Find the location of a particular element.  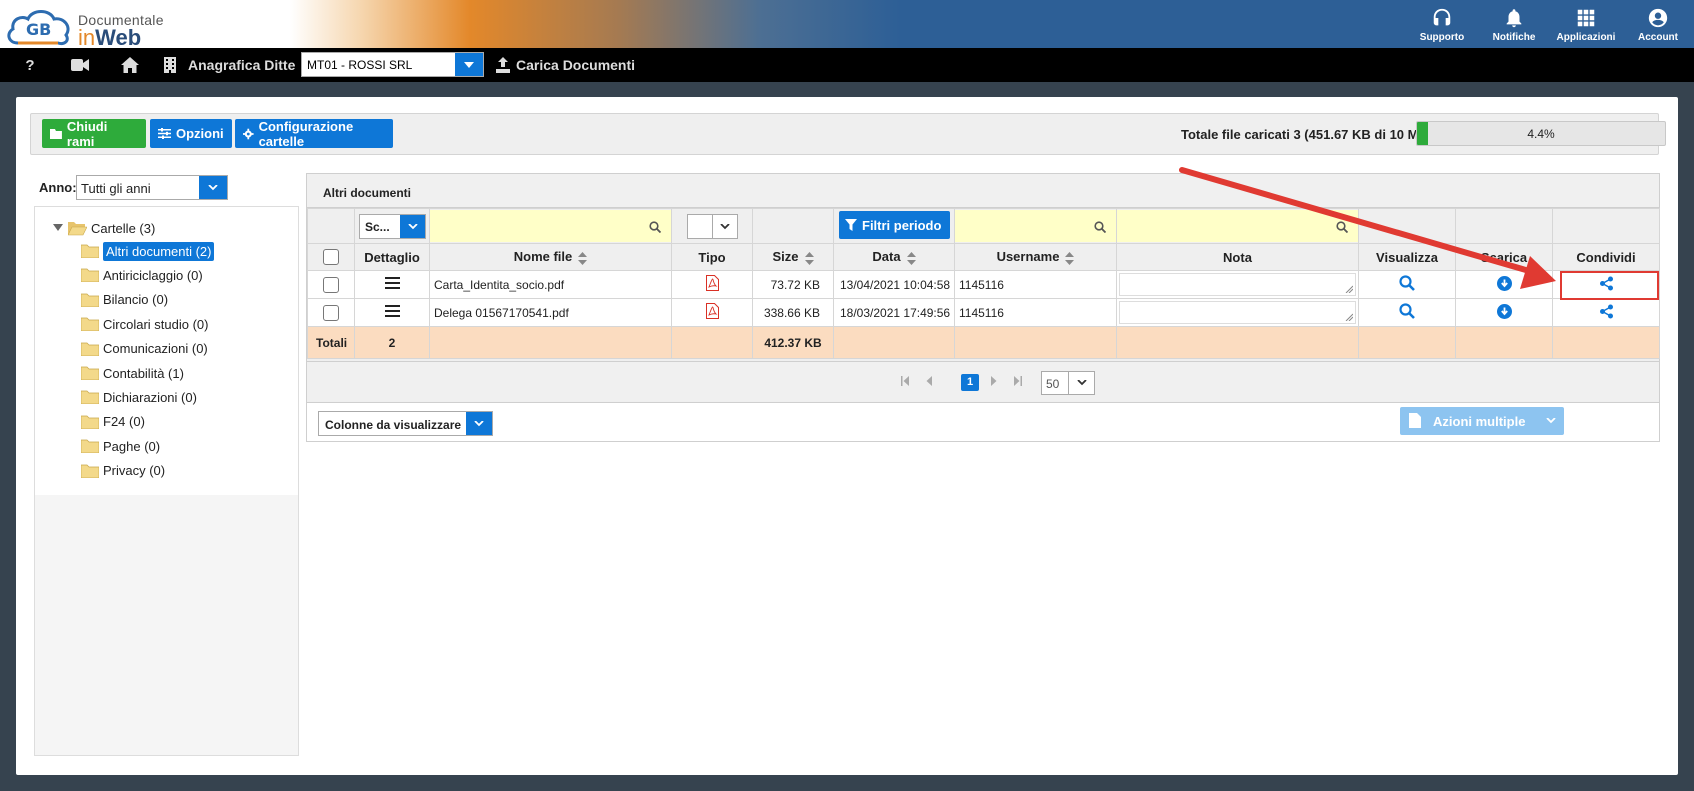

nav-account-label: Account is located at coordinates (1658, 37).